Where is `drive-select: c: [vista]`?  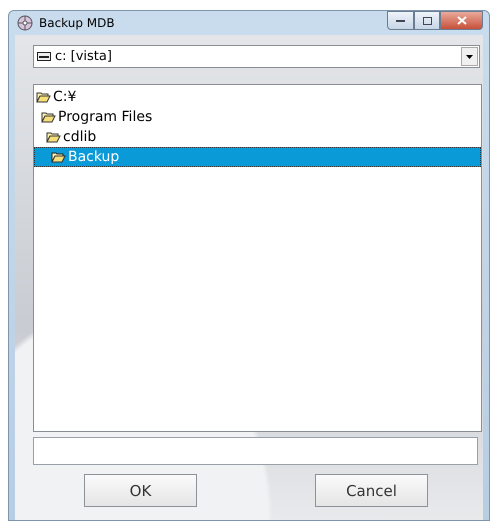
drive-select: c: [vista] is located at coordinates (256, 56).